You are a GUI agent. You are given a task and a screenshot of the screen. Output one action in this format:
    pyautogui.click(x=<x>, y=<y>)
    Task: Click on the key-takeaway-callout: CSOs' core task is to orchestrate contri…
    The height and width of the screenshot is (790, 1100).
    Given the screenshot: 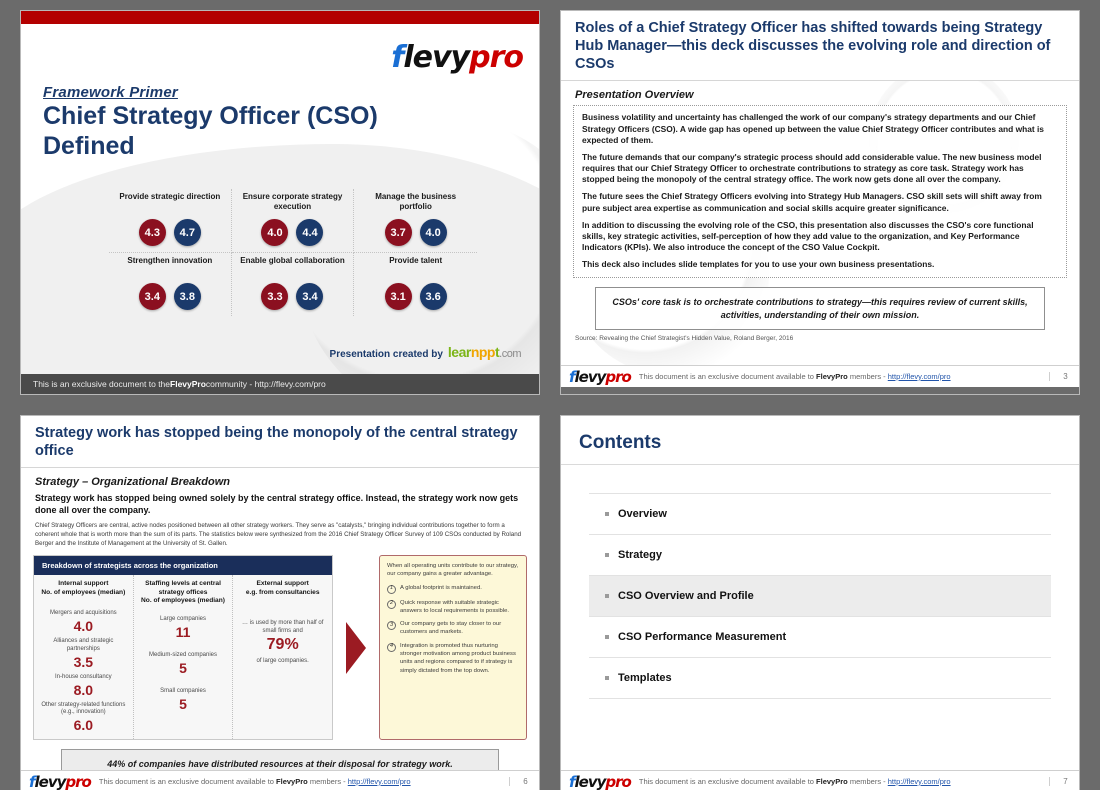 What is the action you would take?
    pyautogui.click(x=820, y=308)
    